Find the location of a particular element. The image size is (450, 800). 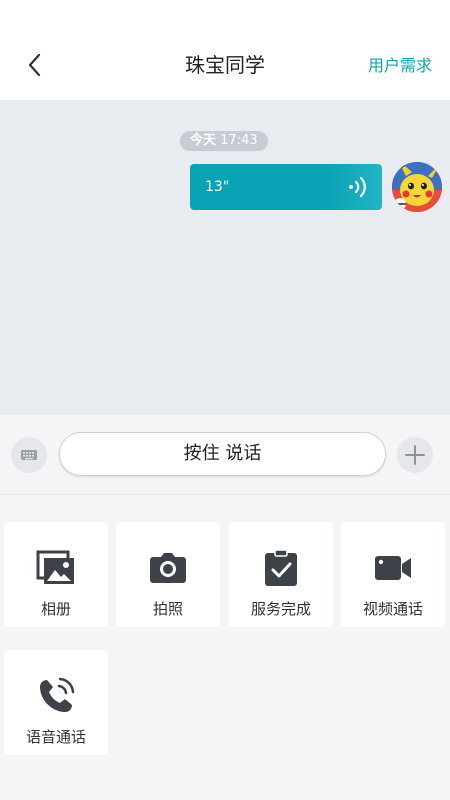

keyboard-toggle-button is located at coordinates (29, 455).